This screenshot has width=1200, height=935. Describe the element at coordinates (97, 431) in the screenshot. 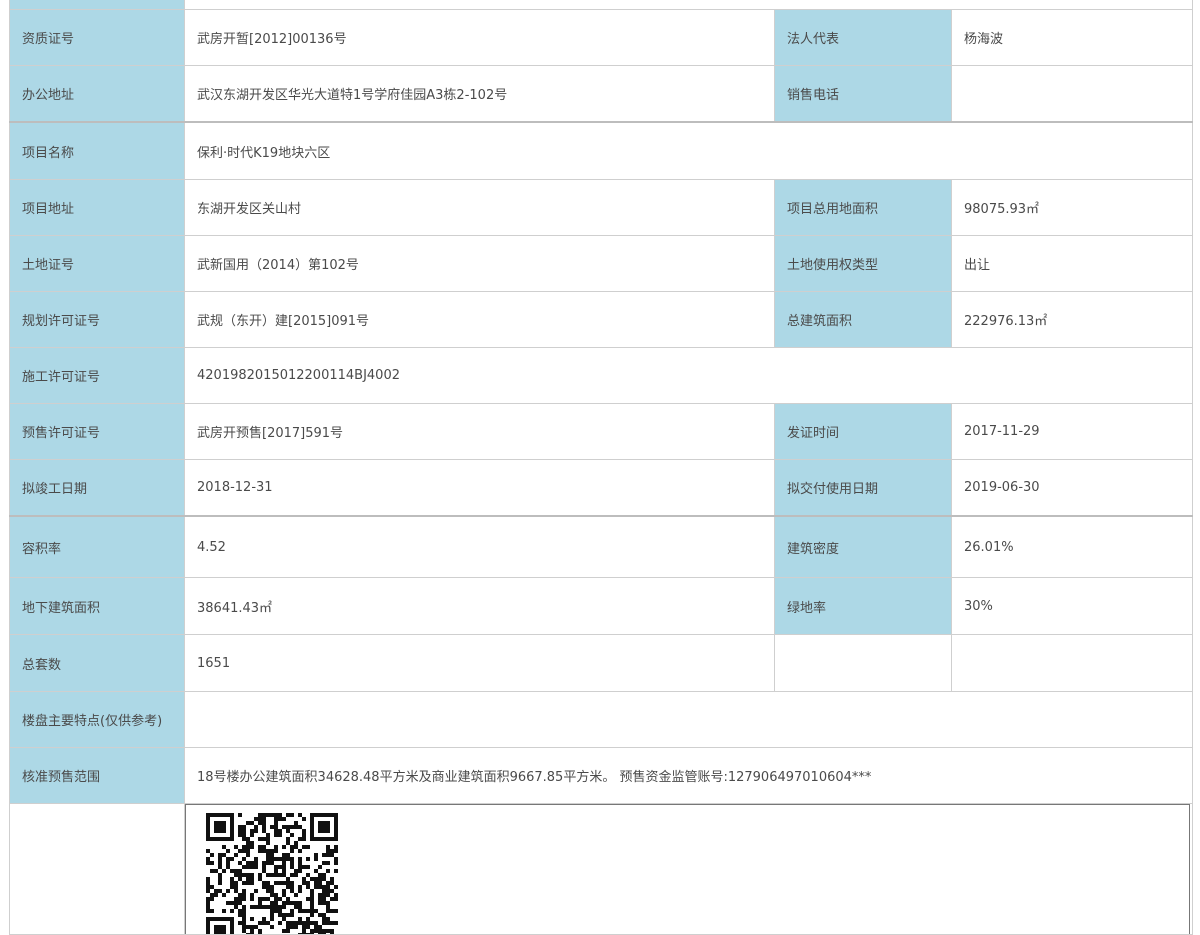

I see `label-presale-permit-no: 预售许可证号` at that location.